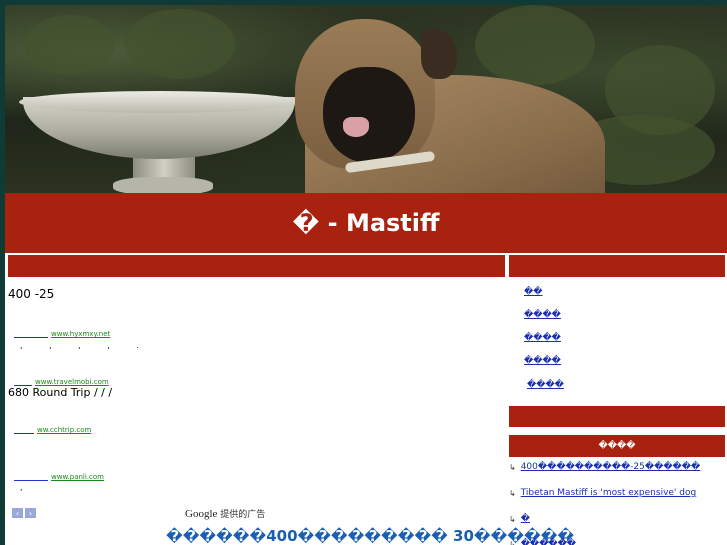 The image size is (727, 545). I want to click on google-ads-label: Google 提供的广告, so click(225, 513).